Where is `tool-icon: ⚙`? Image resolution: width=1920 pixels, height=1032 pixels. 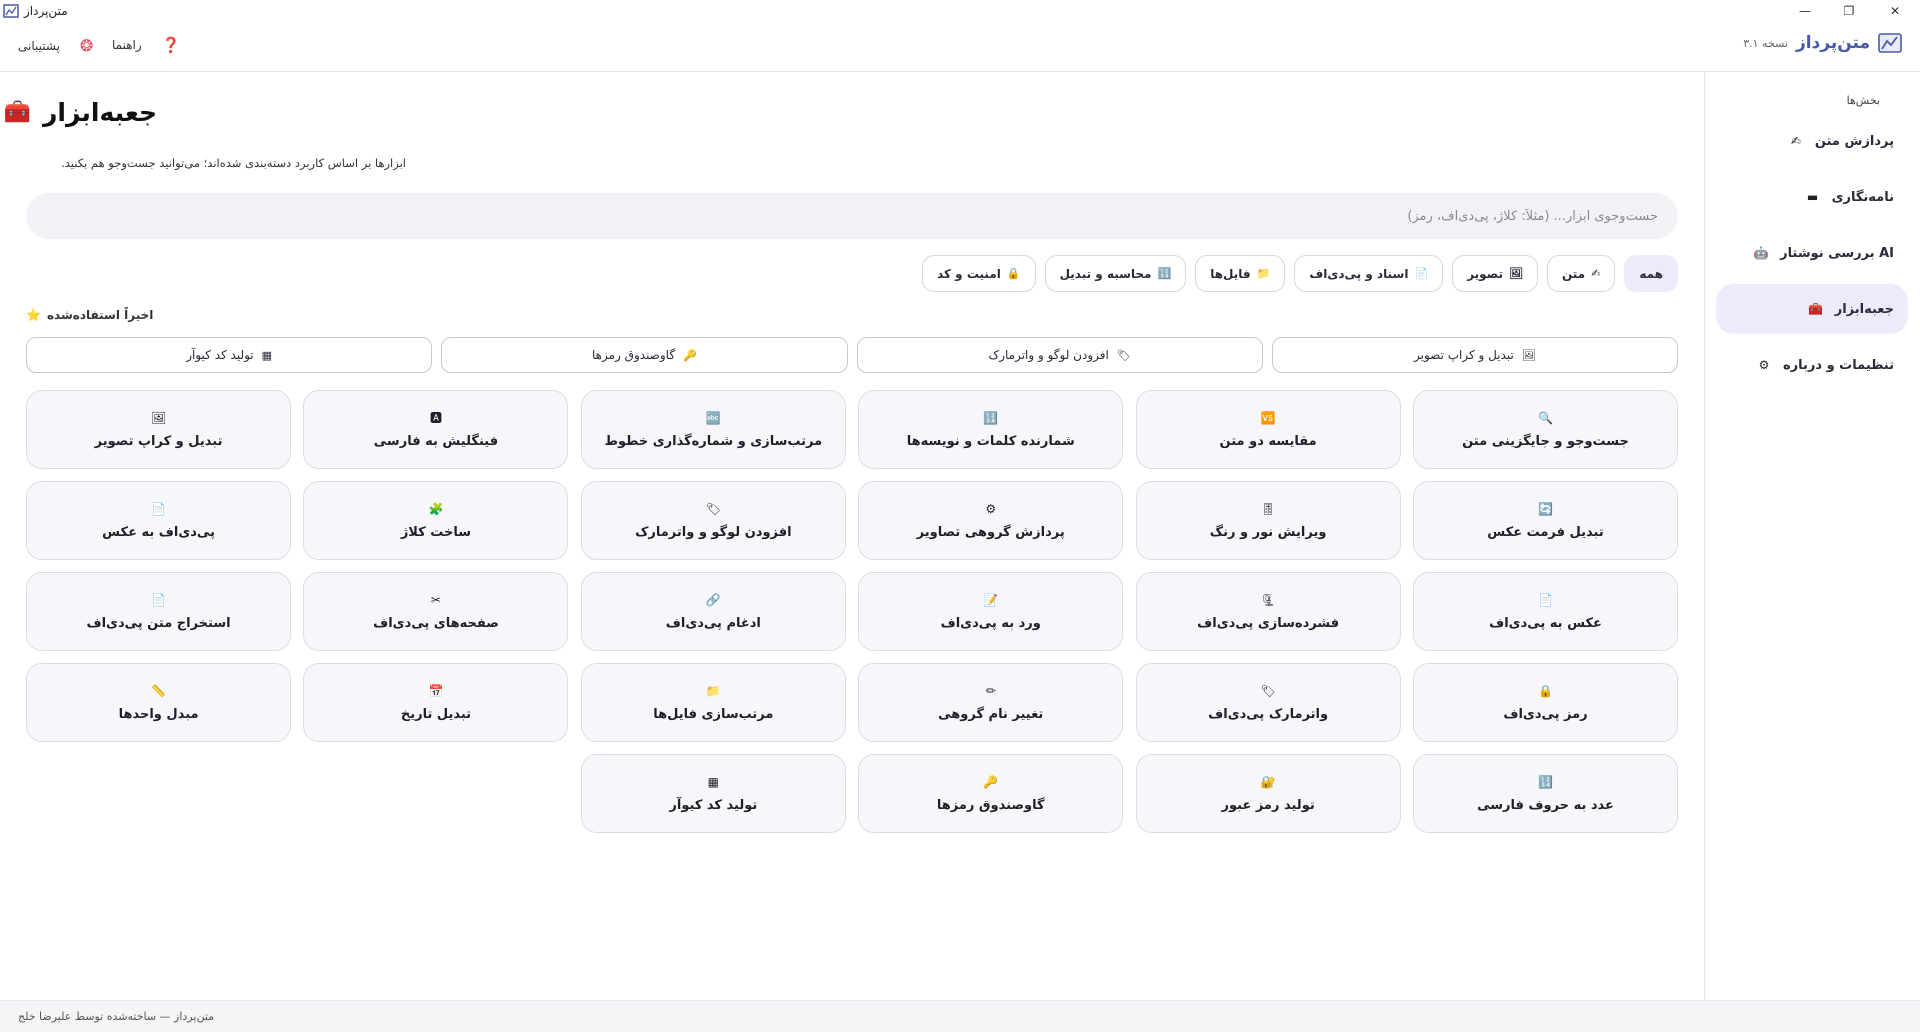 tool-icon: ⚙ is located at coordinates (991, 508).